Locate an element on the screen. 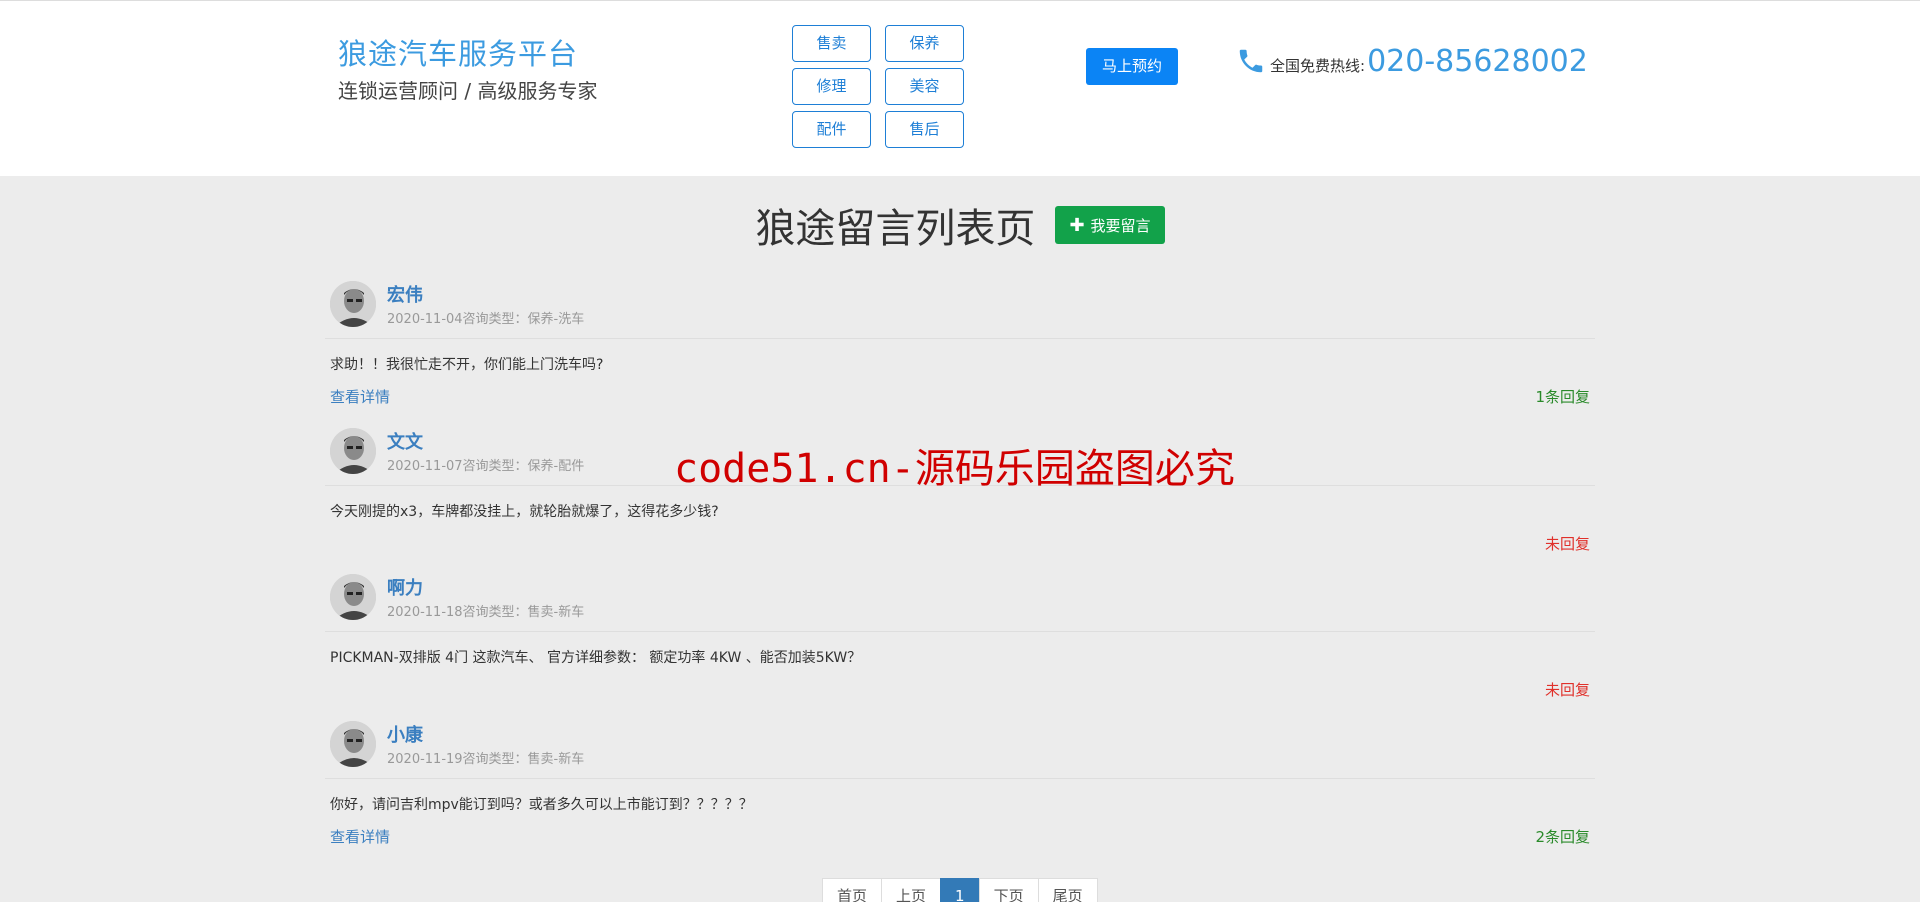 The height and width of the screenshot is (902, 1920). message-meta: 2020-11-07咨询类型：保养-配件 is located at coordinates (486, 466).